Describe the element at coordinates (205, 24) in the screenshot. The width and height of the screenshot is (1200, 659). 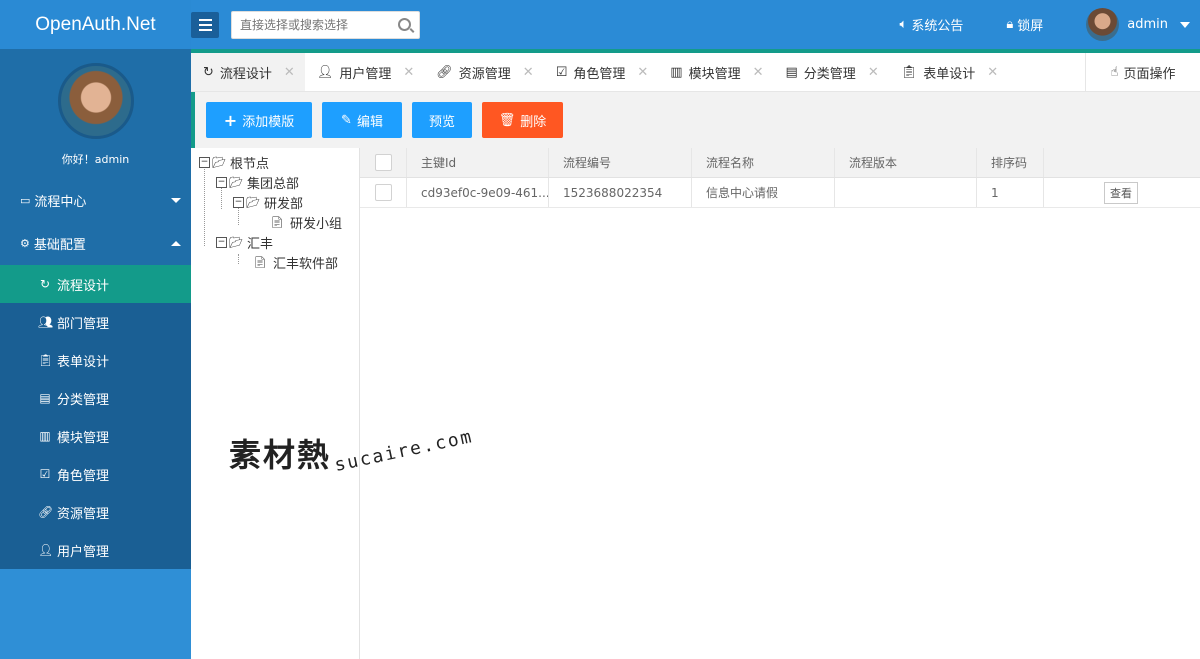
I see `menu-toggle-button` at that location.